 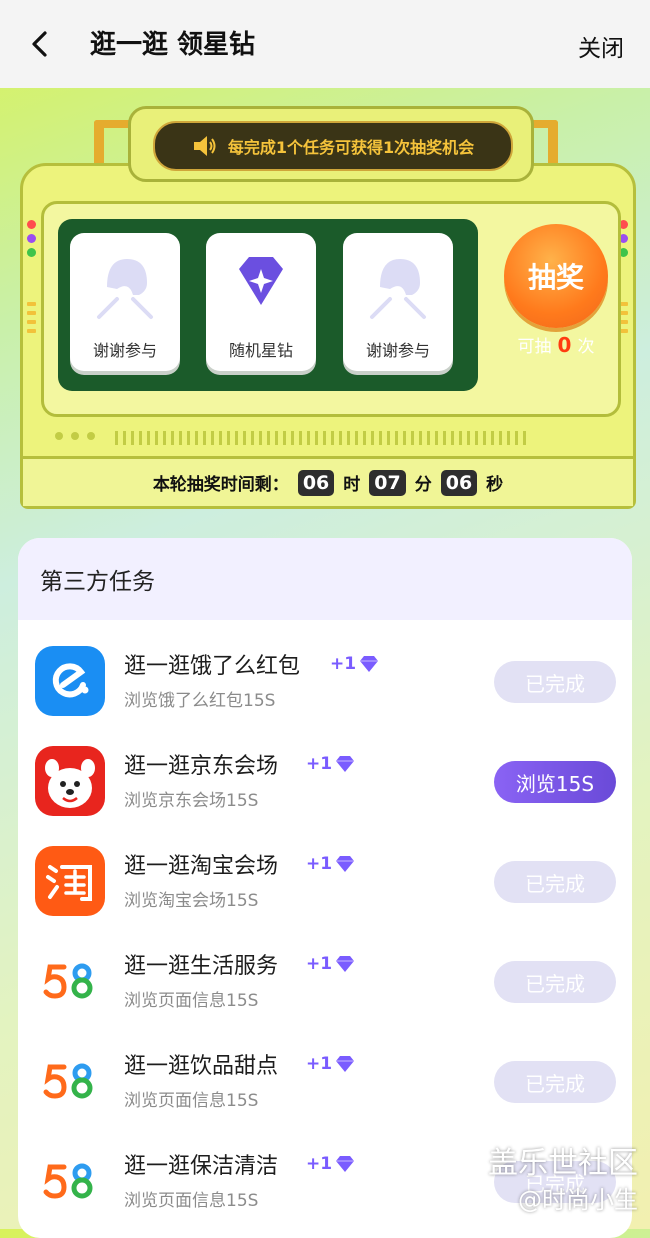 What do you see at coordinates (220, 485) in the screenshot?
I see `timer-label: 本轮抽奖时间剩：` at bounding box center [220, 485].